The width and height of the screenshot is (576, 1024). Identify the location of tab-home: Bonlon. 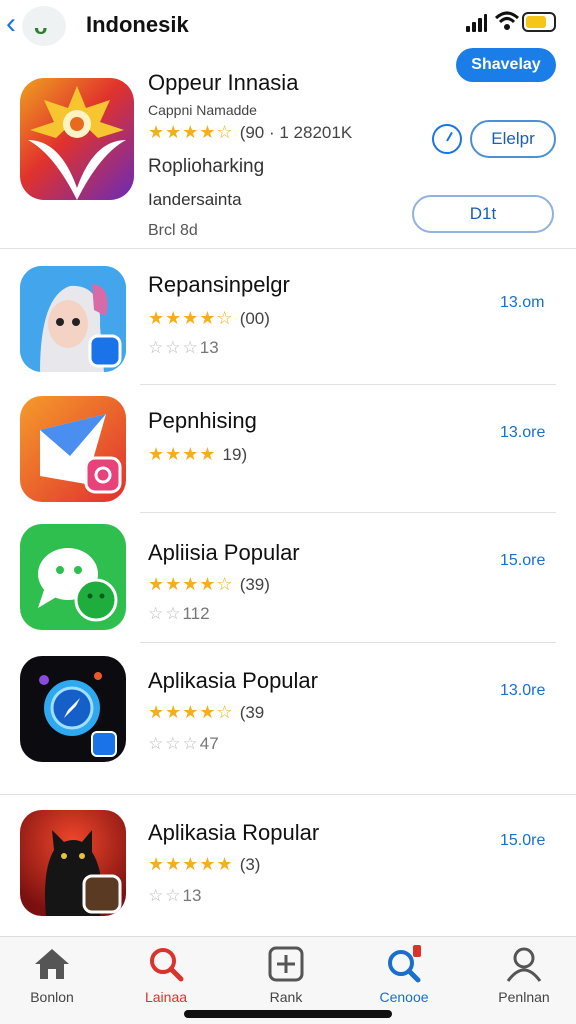
(52, 975).